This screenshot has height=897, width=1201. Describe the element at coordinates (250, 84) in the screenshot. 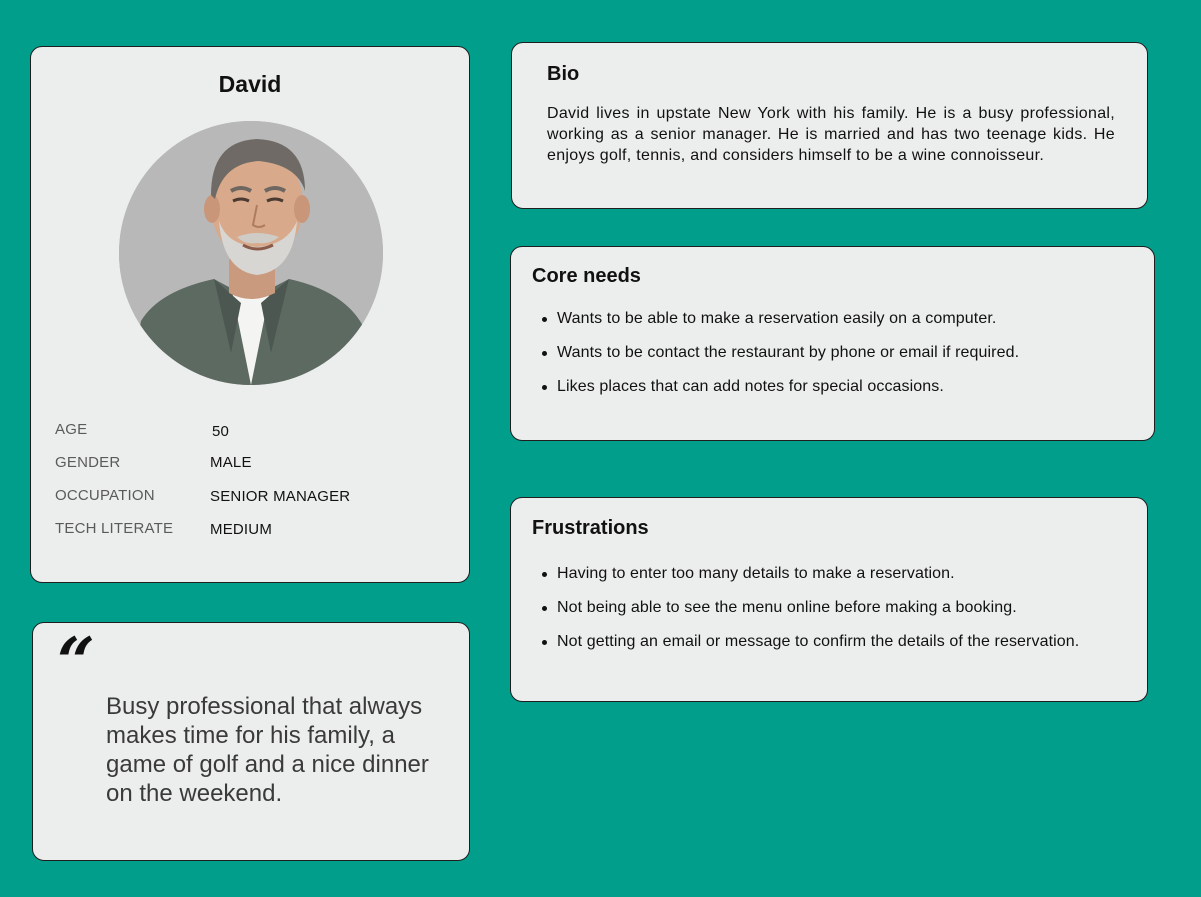

I see `persona-name: David` at that location.